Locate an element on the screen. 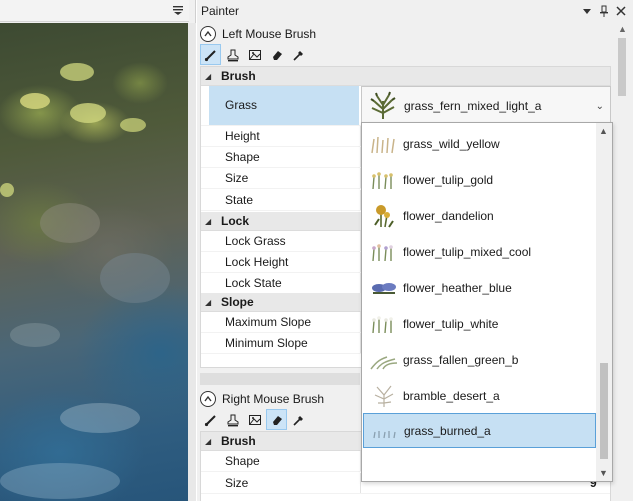 The image size is (633, 501). dropdown-item: flower_tulip_gold is located at coordinates (479, 179).